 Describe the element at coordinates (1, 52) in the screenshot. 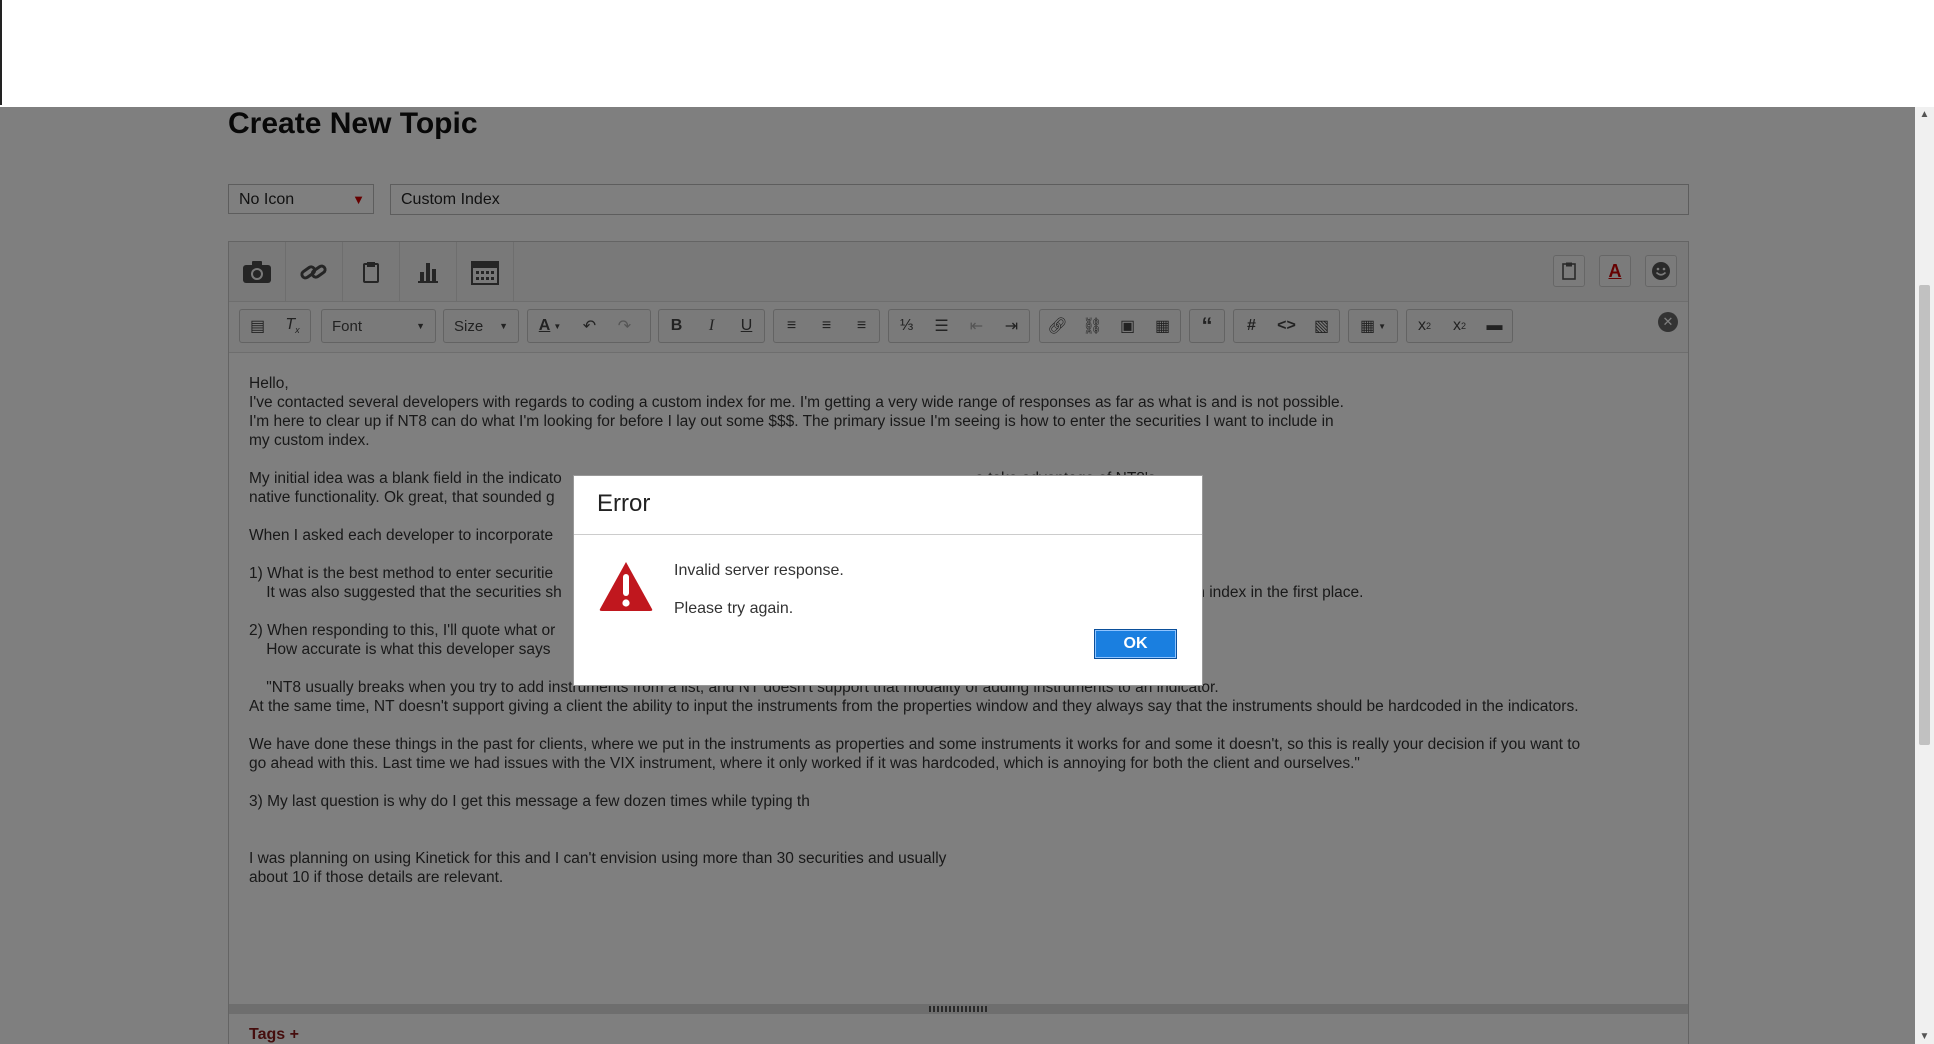

I see `window-edge` at that location.